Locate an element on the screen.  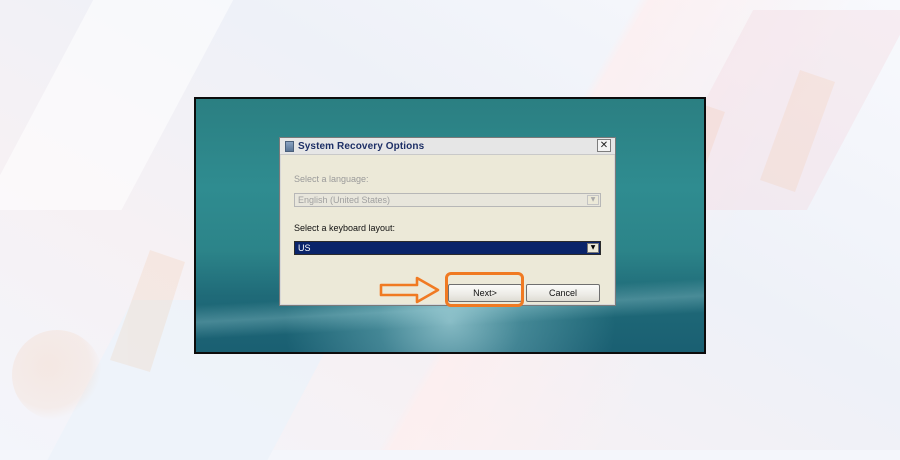
window-app-icon is located at coordinates (289, 146).